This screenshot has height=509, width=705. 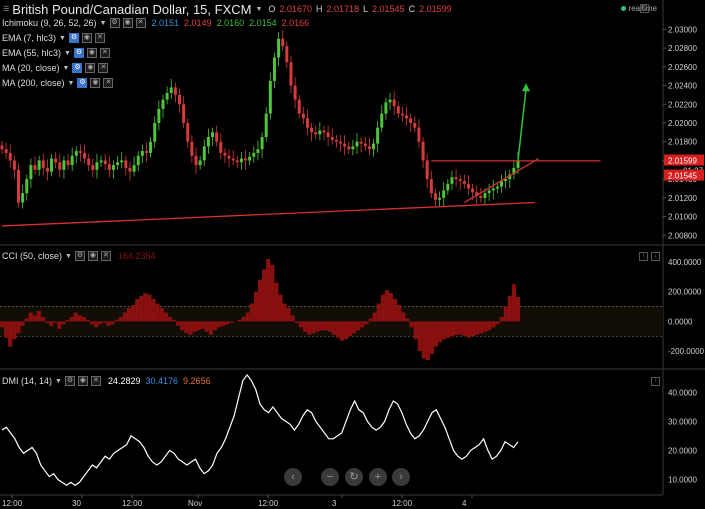 What do you see at coordinates (95, 83) in the screenshot?
I see `ma200-visibility-icon: ◉` at bounding box center [95, 83].